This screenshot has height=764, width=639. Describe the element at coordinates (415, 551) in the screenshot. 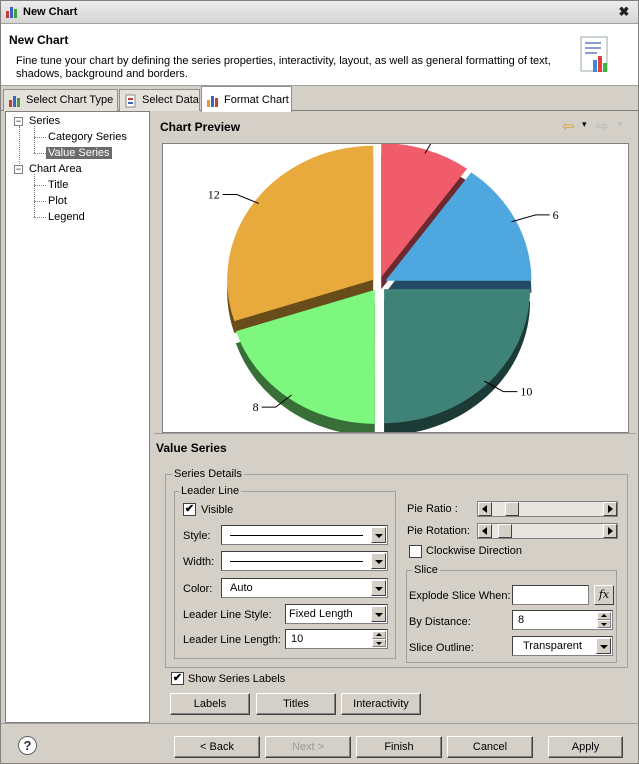

I see `clockwise-checkbox` at that location.